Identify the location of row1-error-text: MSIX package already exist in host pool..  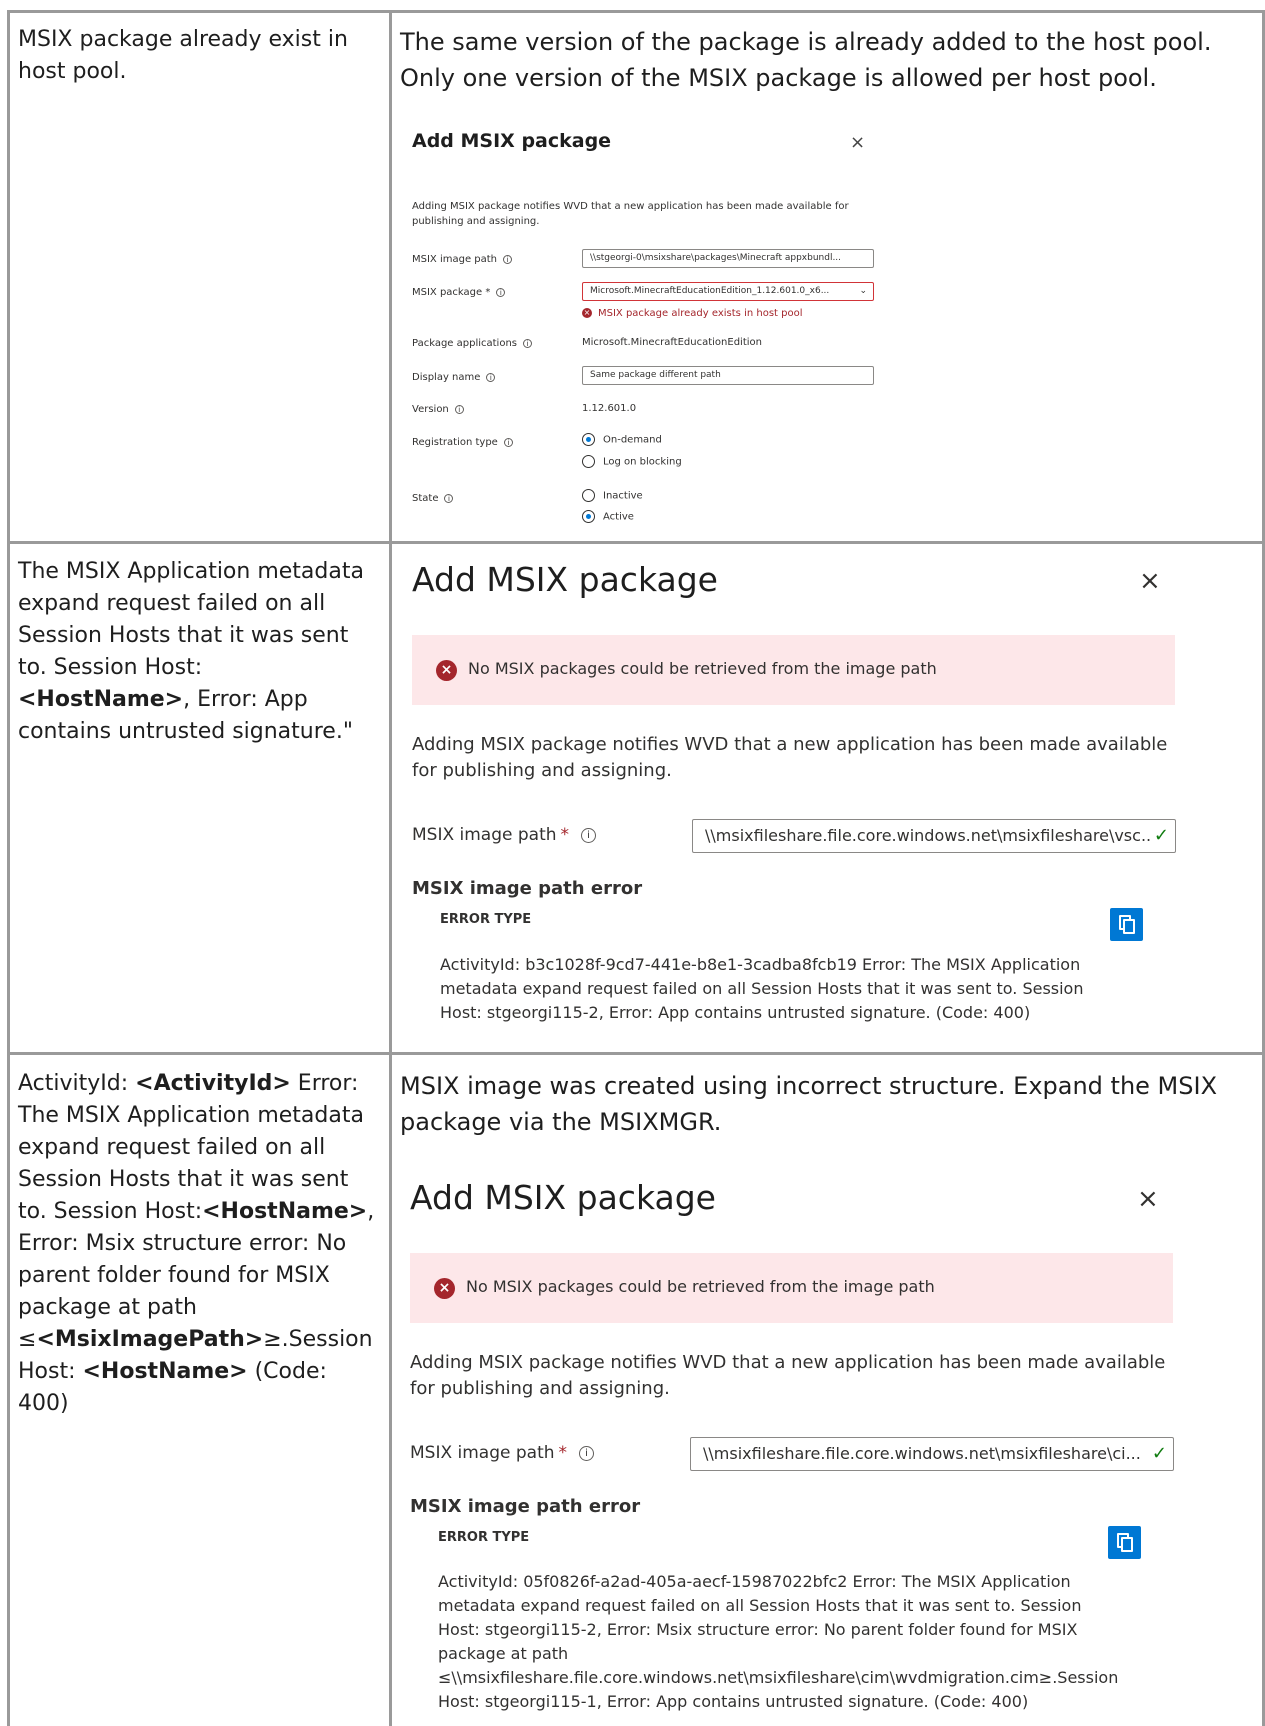
(183, 55).